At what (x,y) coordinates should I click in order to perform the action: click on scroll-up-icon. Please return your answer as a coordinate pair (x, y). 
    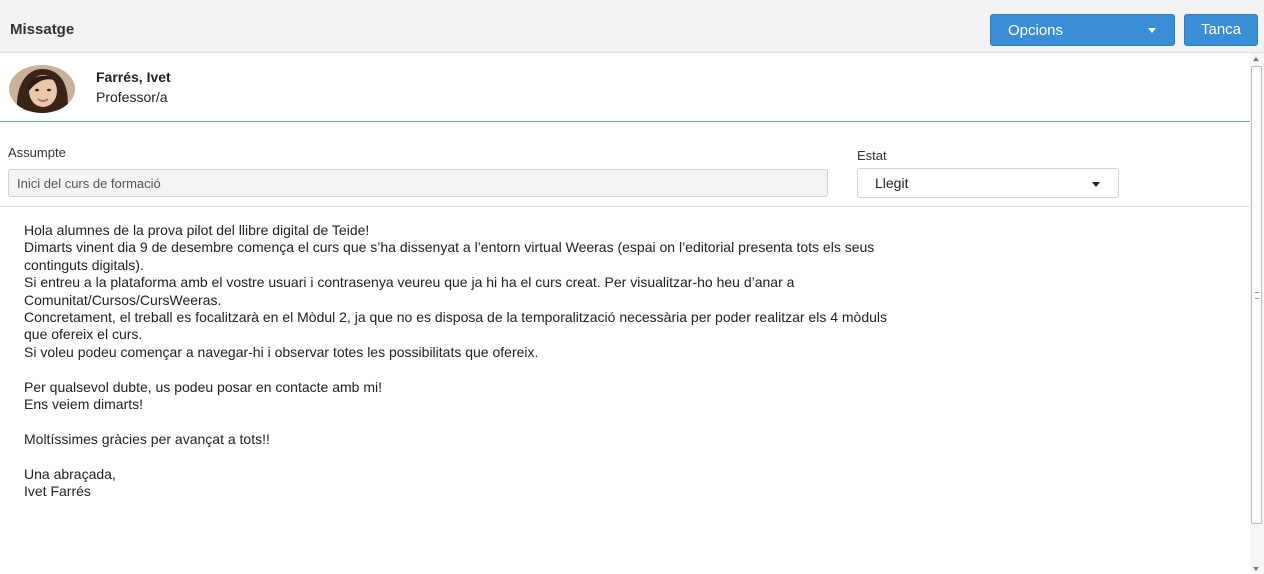
    Looking at the image, I should click on (1256, 59).